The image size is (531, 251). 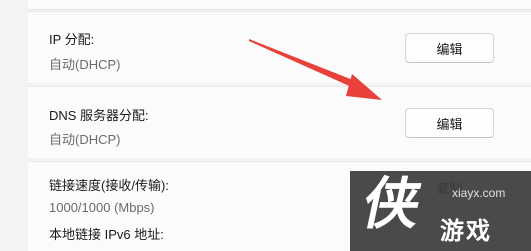 I want to click on watermark-site: xiayx.com, so click(x=479, y=193).